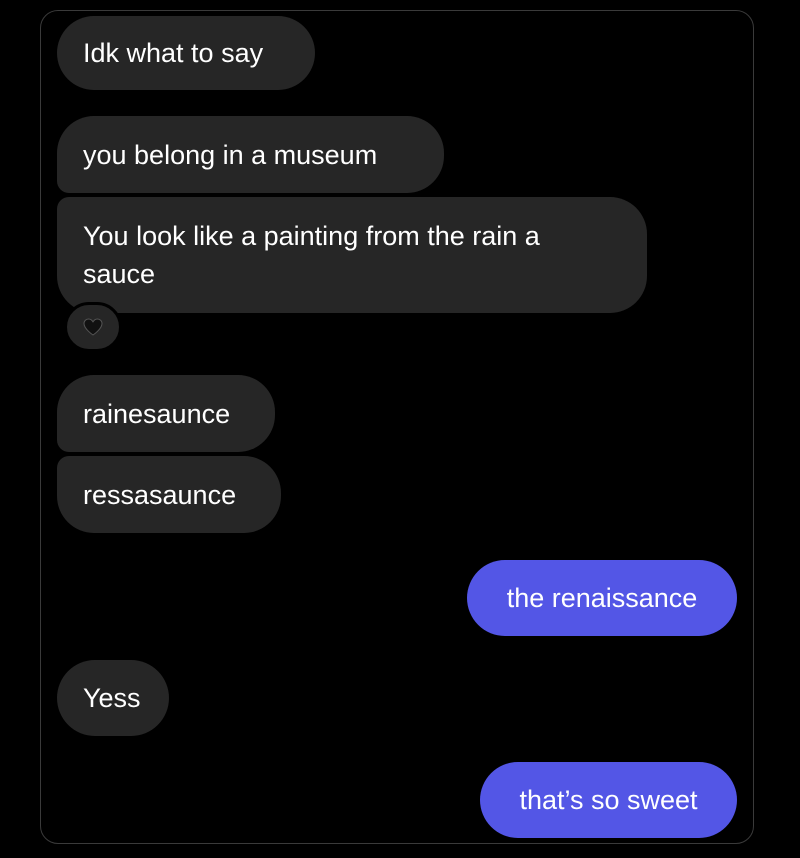  I want to click on message-bubble-received: rainesaunce, so click(166, 413).